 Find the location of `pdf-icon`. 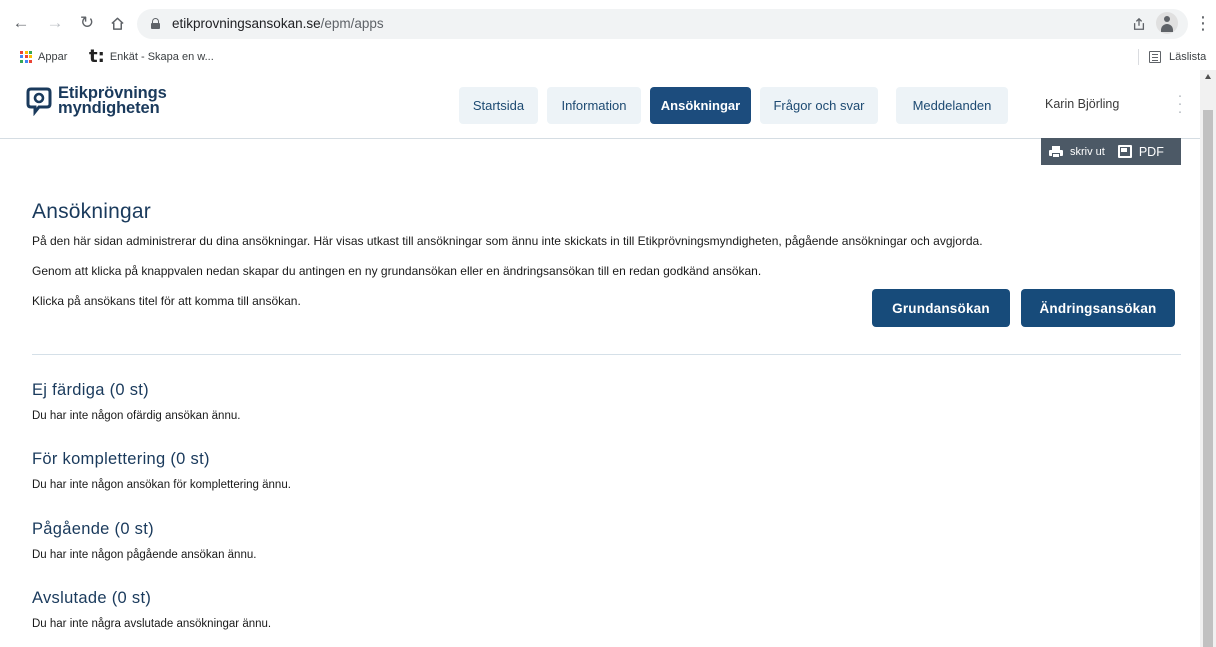

pdf-icon is located at coordinates (1124, 151).